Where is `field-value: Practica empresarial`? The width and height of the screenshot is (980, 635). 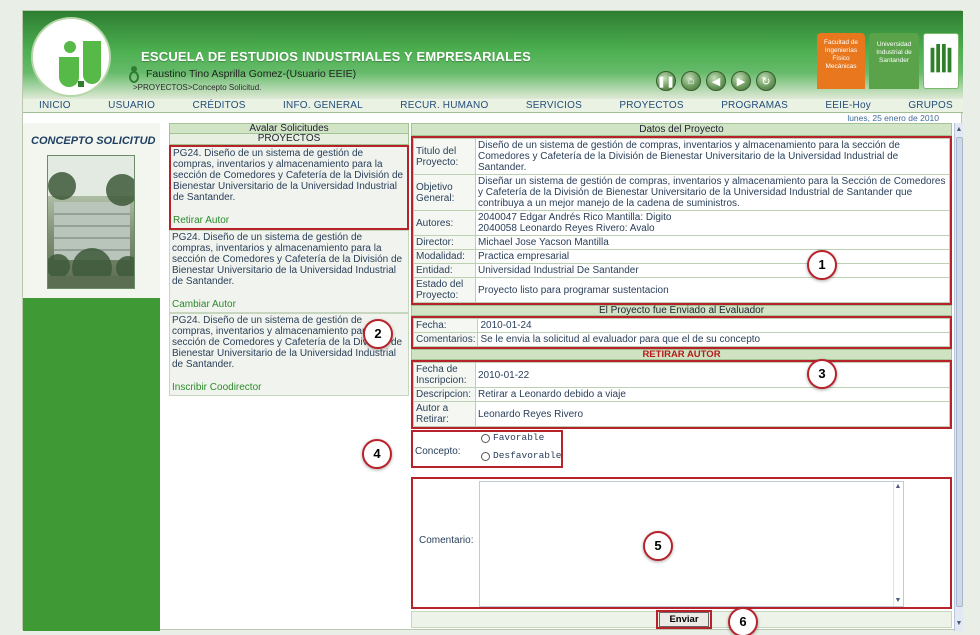 field-value: Practica empresarial is located at coordinates (712, 256).